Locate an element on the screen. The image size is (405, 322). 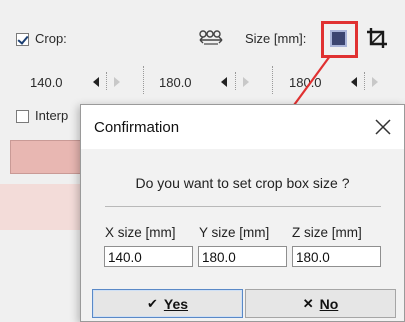
z-decrease-arrow is located at coordinates (354, 82).